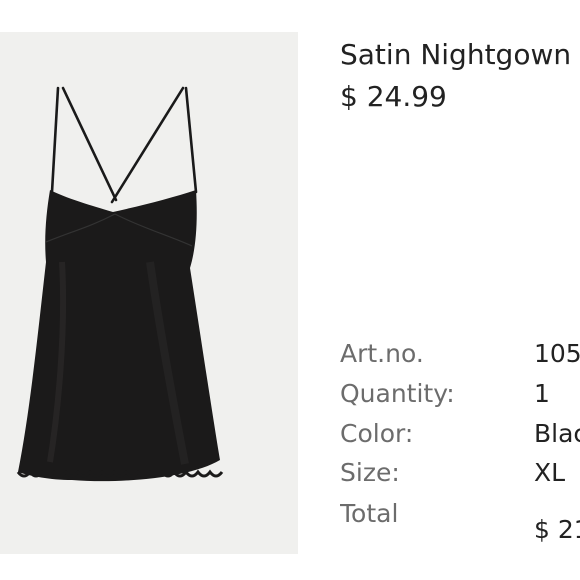 This screenshot has height=580, width=580. I want to click on quantity-value: 1, so click(542, 393).